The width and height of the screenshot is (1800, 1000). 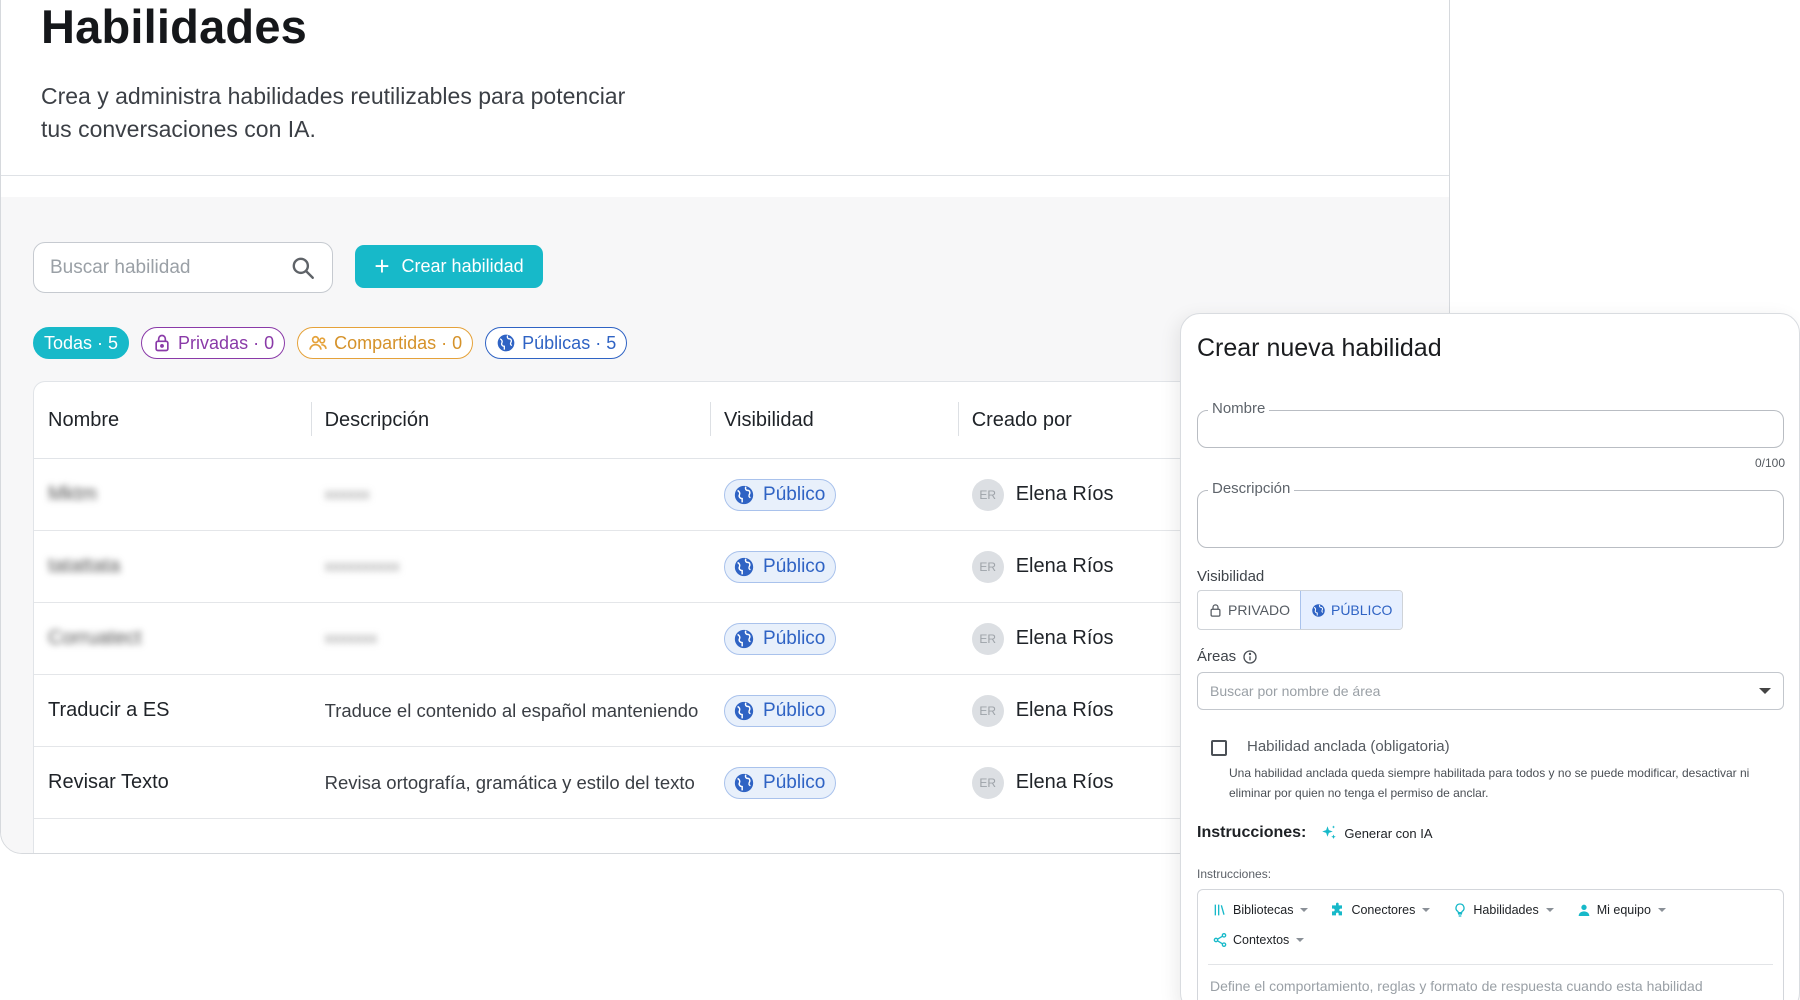 I want to click on description-field: Descripción, so click(x=1490, y=514).